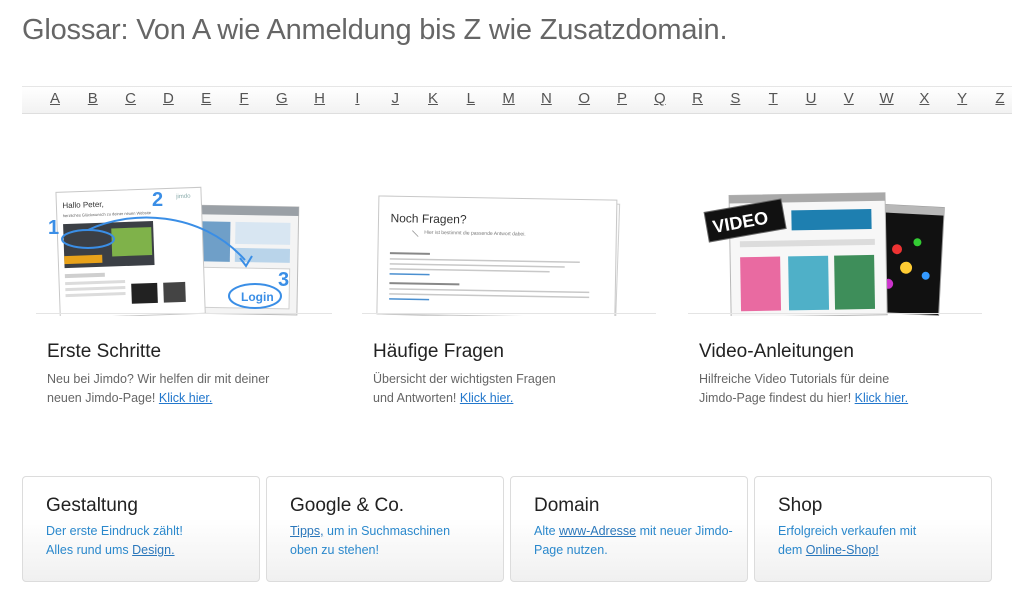 The image size is (1031, 614). Describe the element at coordinates (842, 248) in the screenshot. I see `video-anleitungen-screenshot: VIDEO` at that location.